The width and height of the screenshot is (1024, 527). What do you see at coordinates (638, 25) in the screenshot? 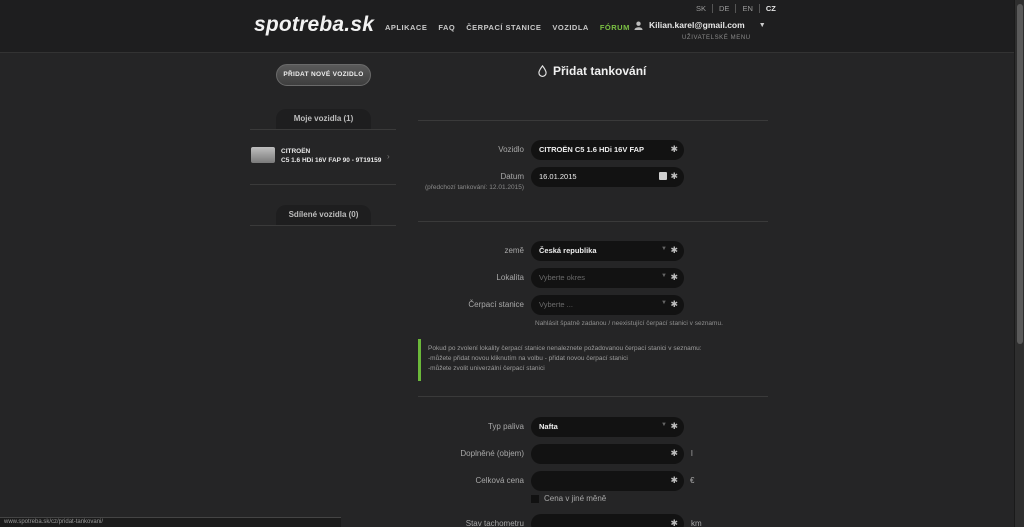
I see `user-icon` at bounding box center [638, 25].